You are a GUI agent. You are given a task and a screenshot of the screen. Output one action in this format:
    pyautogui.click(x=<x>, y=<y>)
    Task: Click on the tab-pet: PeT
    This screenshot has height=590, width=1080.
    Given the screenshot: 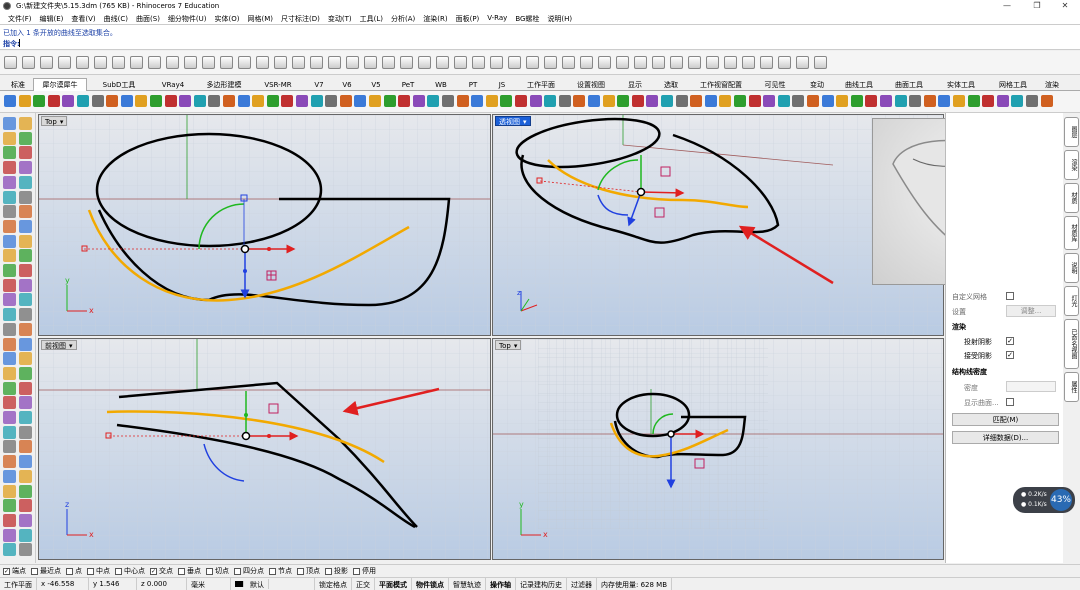 What is the action you would take?
    pyautogui.click(x=408, y=84)
    